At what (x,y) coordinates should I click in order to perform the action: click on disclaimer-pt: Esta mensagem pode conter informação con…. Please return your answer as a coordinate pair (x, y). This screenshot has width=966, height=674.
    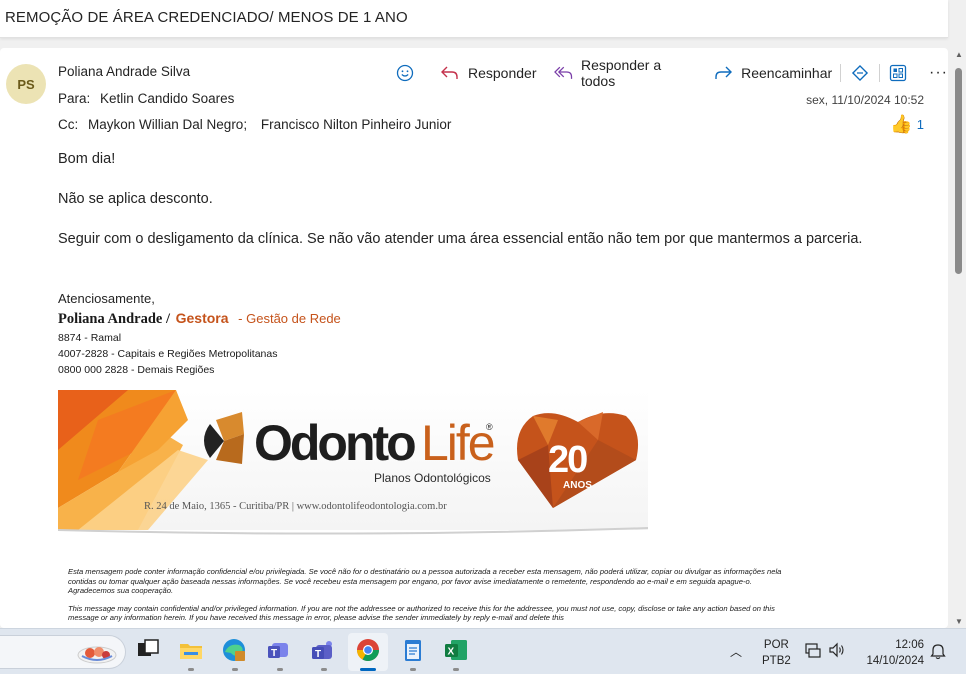
    Looking at the image, I should click on (425, 581).